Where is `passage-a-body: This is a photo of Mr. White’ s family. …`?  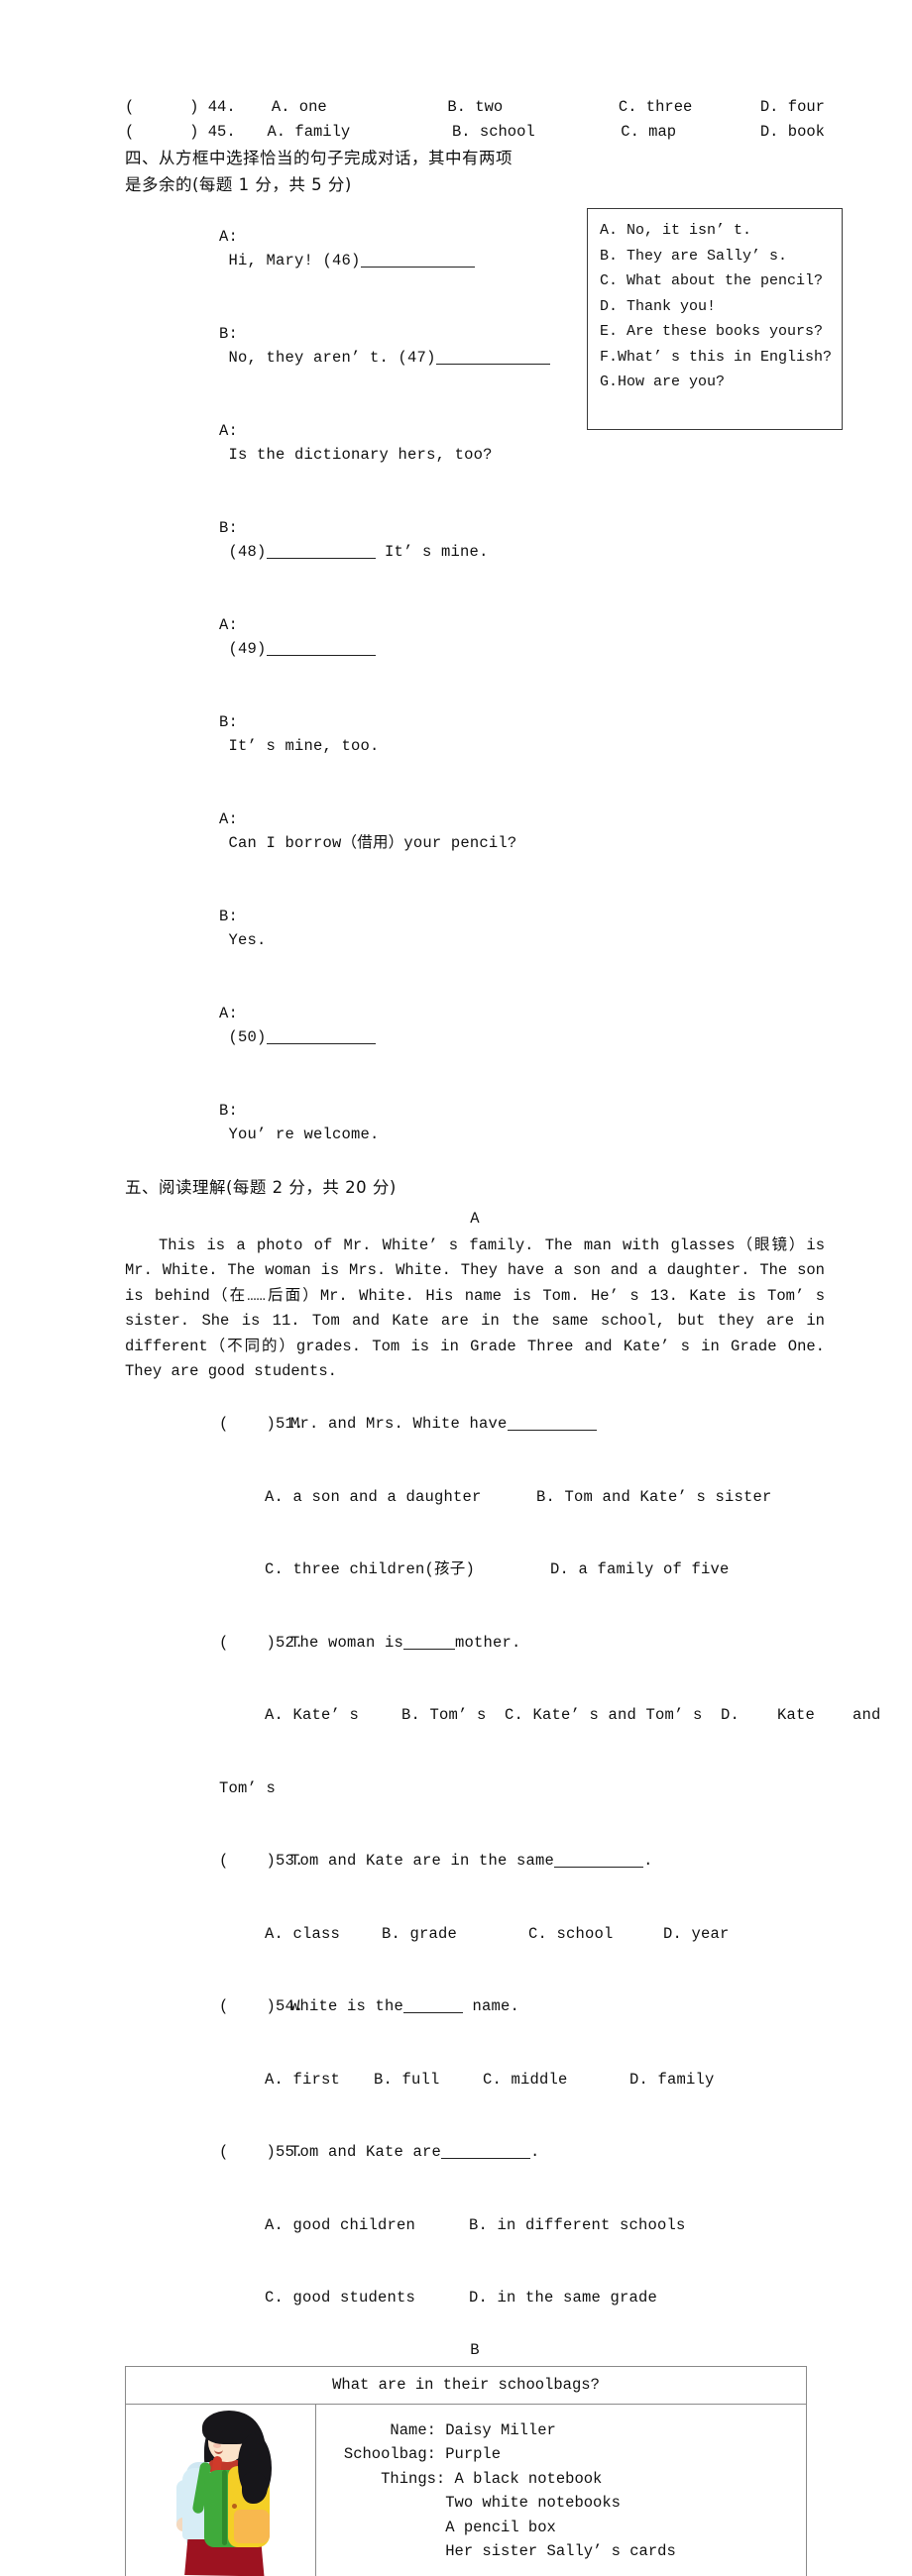
passage-a-body: This is a photo of Mr. White’ s family. … is located at coordinates (475, 1308).